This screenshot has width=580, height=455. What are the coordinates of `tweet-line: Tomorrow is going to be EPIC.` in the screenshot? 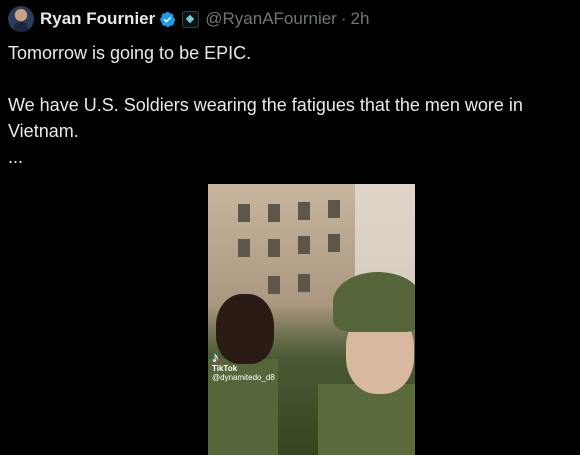 It's located at (130, 53).